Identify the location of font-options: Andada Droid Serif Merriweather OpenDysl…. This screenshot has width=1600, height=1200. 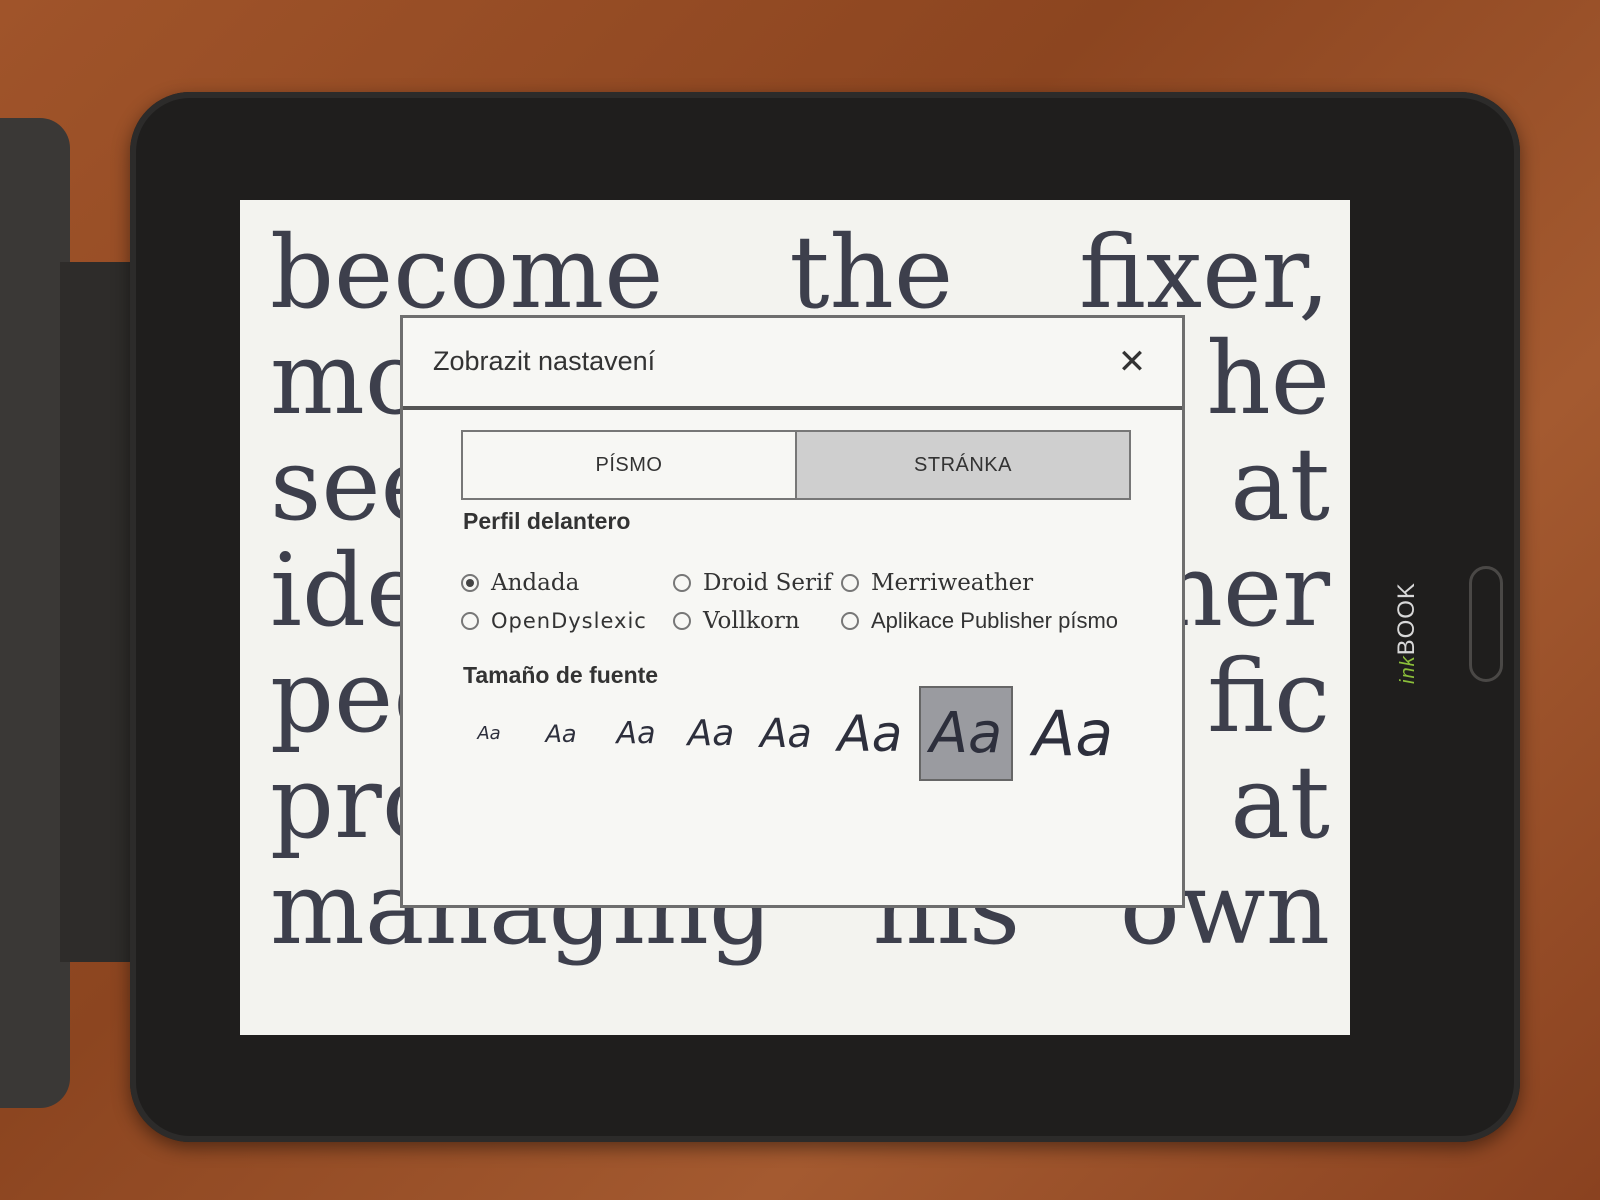
(806, 602).